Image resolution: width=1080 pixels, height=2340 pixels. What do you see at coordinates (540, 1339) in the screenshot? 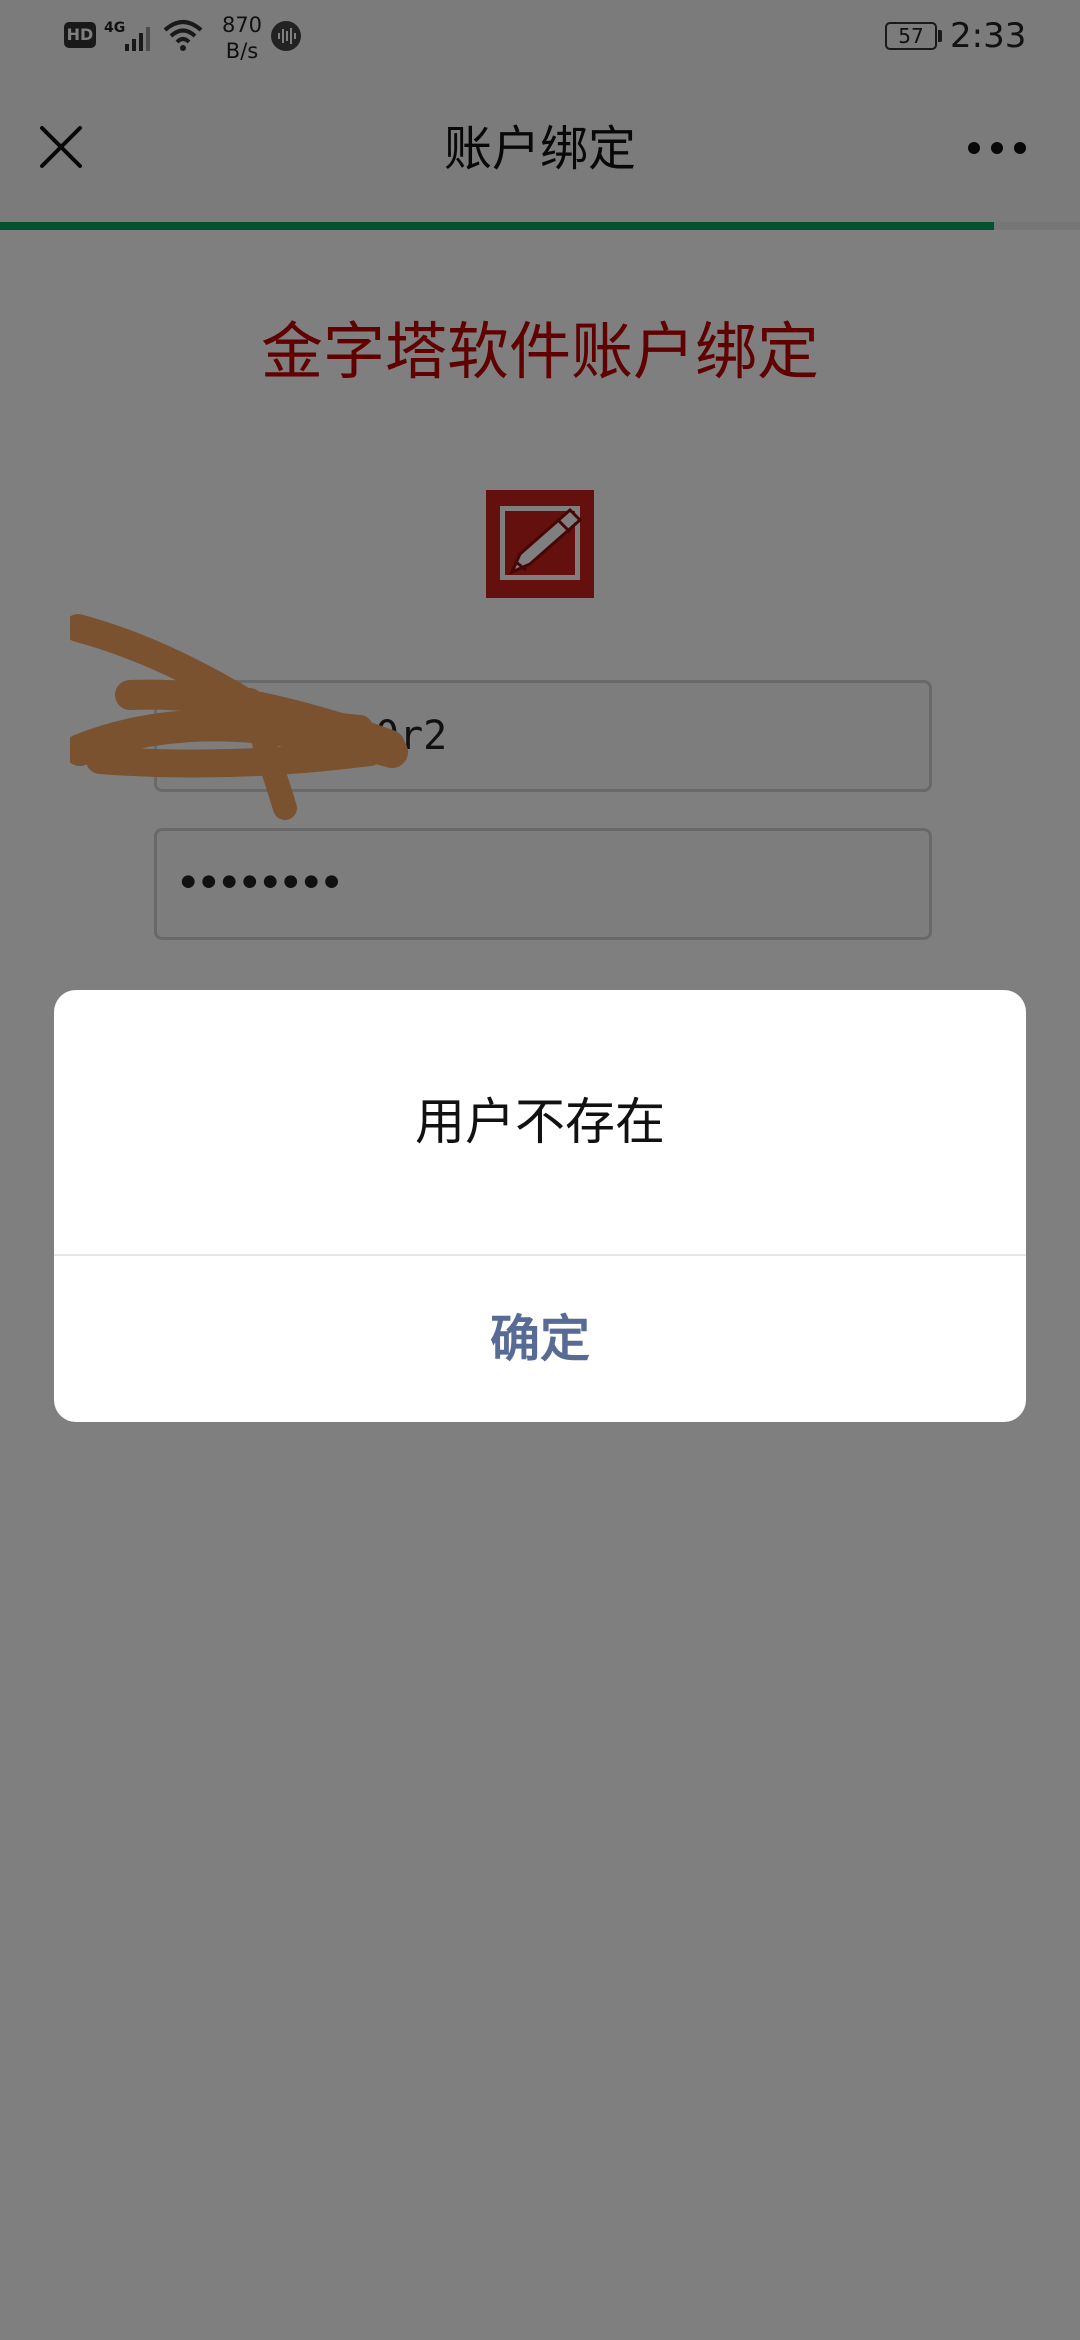
I see `confirm-button: 确定` at bounding box center [540, 1339].